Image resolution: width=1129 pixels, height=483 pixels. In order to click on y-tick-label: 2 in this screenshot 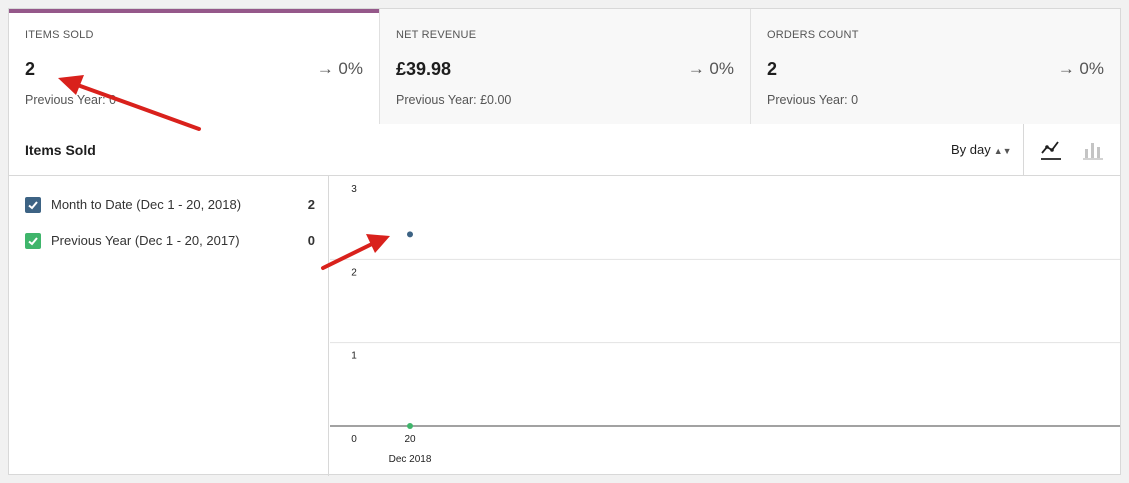, I will do `click(354, 272)`.